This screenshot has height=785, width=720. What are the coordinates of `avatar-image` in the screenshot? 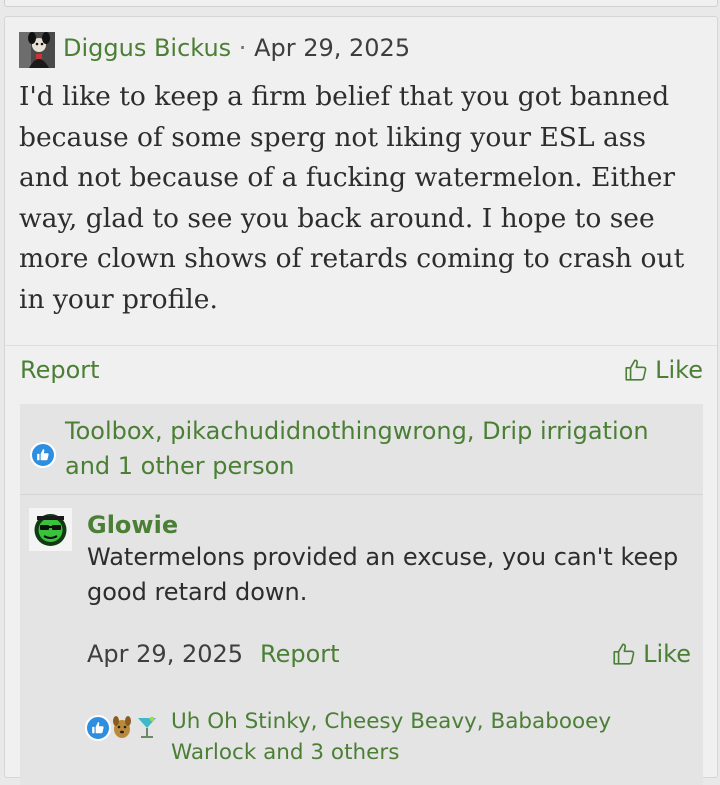 It's located at (37, 50).